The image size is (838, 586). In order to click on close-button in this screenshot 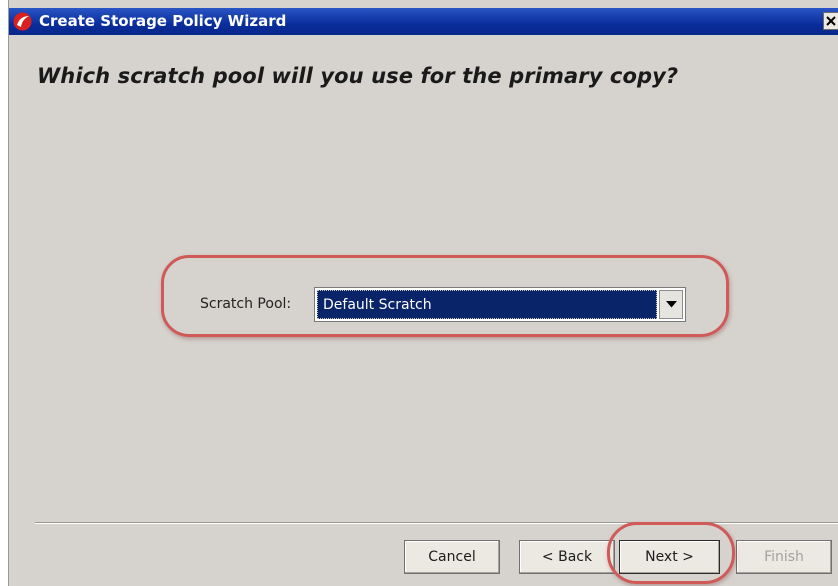, I will do `click(830, 21)`.